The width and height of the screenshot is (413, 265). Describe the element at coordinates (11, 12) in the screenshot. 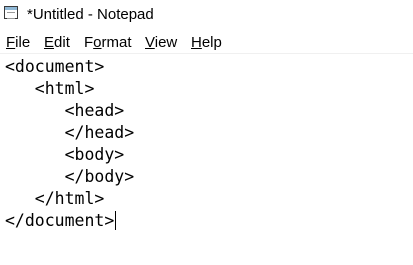

I see `notepad-icon` at that location.